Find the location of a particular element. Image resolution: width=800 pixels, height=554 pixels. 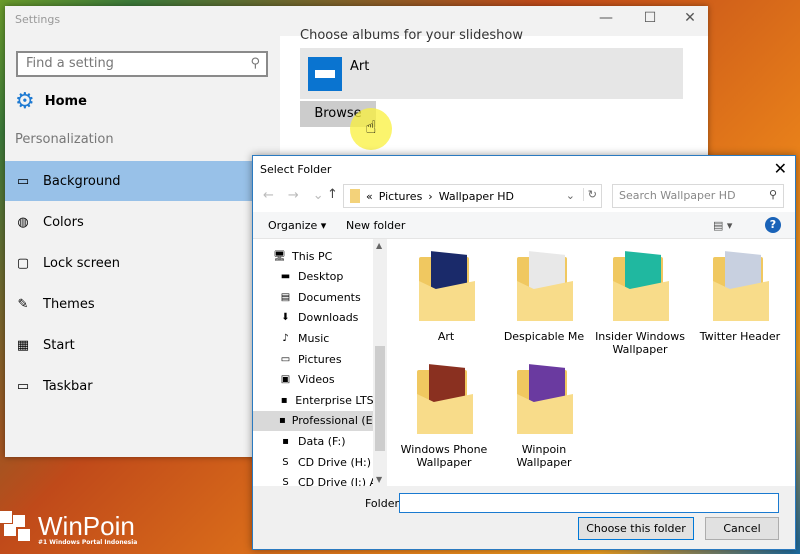

tree-item: 🖥 This PC is located at coordinates (328, 256).